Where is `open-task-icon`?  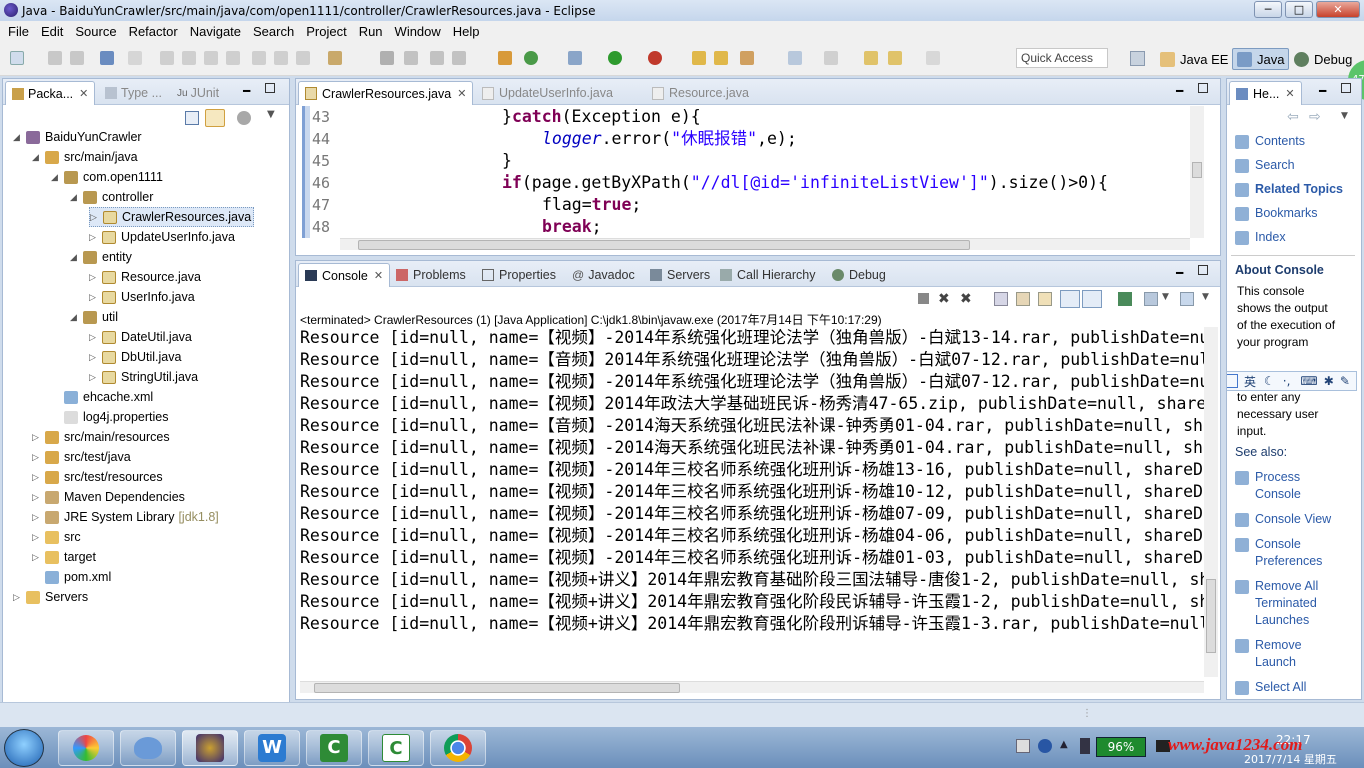 open-task-icon is located at coordinates (721, 58).